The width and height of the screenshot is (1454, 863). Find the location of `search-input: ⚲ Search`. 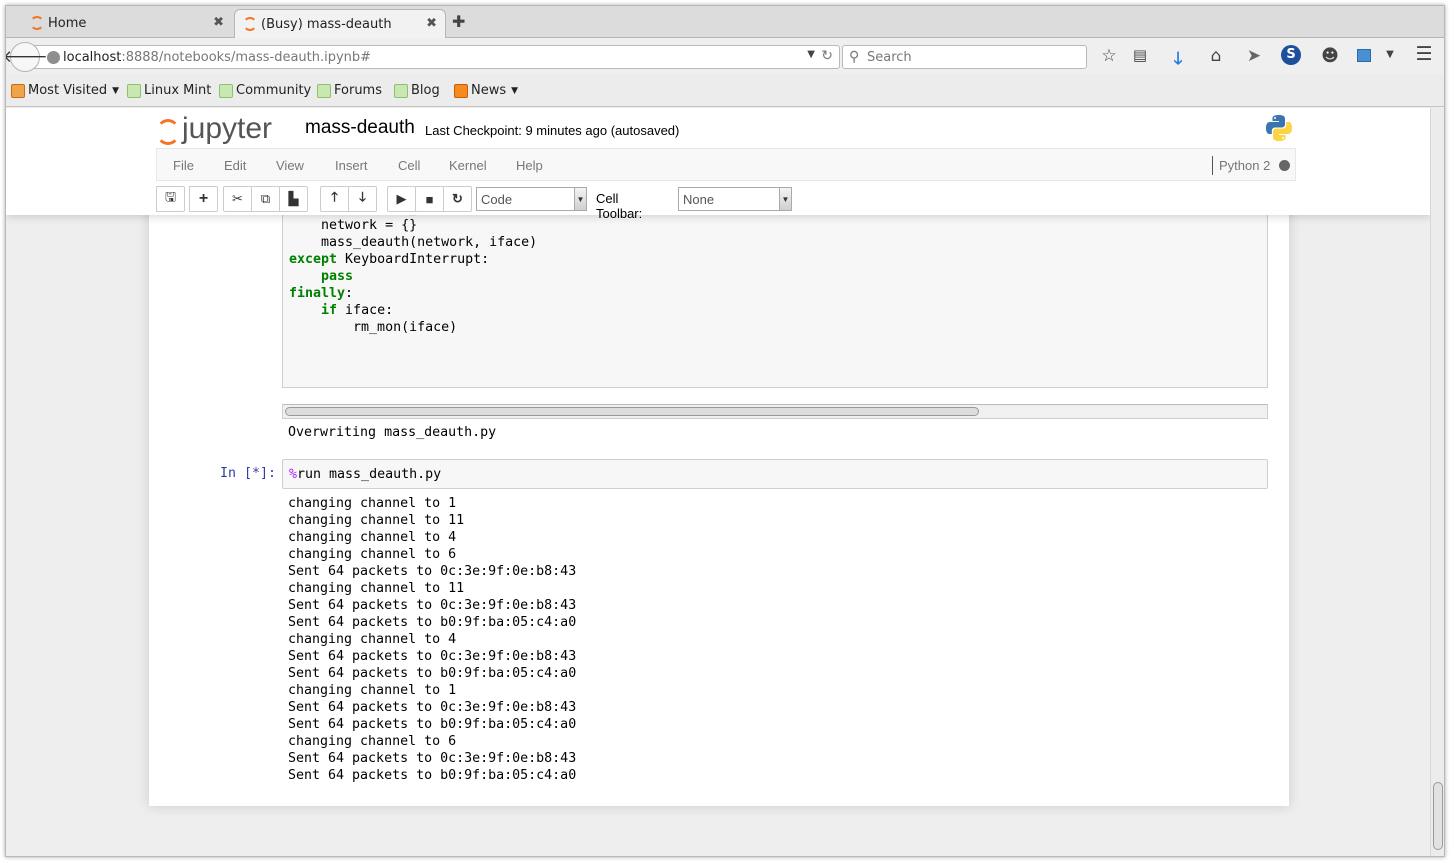

search-input: ⚲ Search is located at coordinates (964, 57).